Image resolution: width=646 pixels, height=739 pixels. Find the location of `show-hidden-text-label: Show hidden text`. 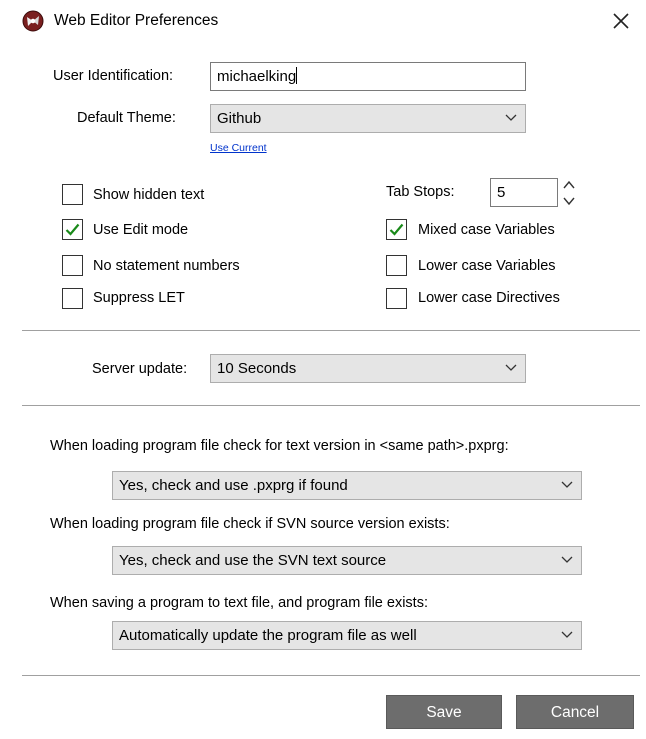

show-hidden-text-label: Show hidden text is located at coordinates (149, 195).